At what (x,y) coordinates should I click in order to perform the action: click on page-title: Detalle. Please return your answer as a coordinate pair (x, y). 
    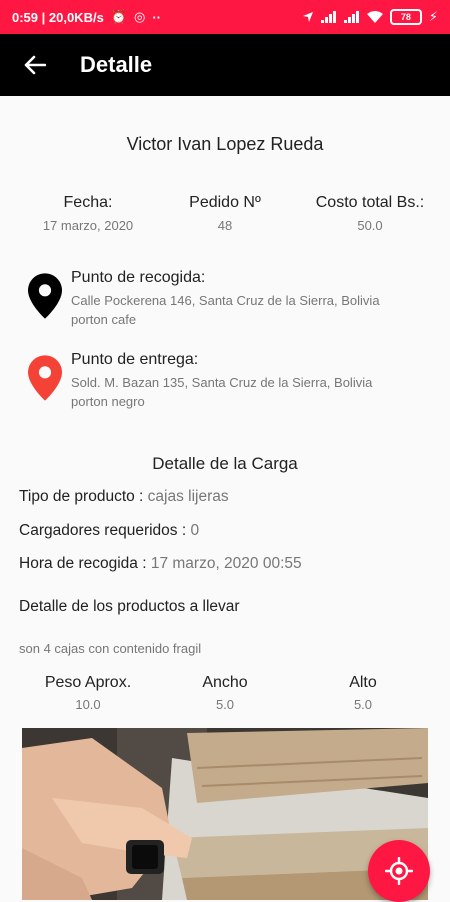
    Looking at the image, I should click on (116, 64).